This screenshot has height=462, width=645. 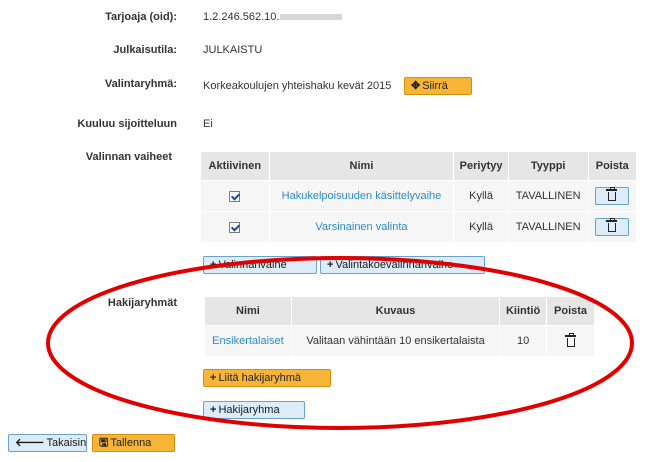 What do you see at coordinates (235, 166) in the screenshot?
I see `col-aktiivinen: Aktiivinen` at bounding box center [235, 166].